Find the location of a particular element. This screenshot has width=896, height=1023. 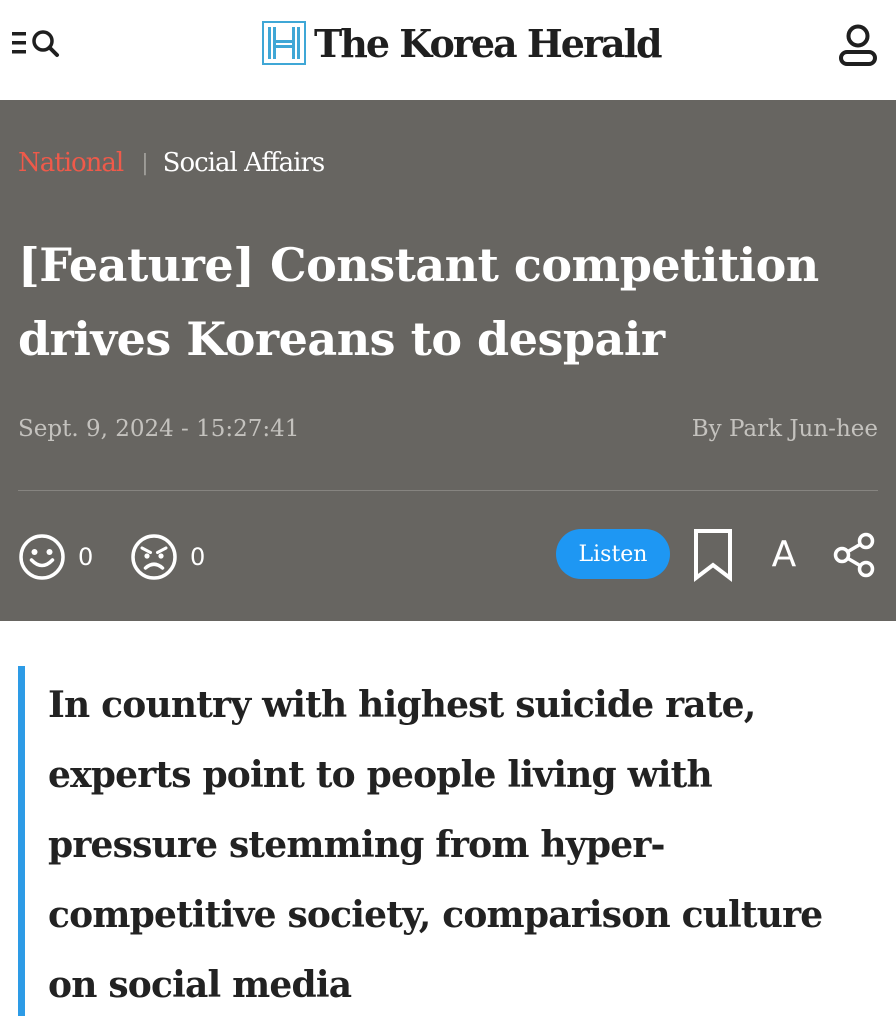

share-button is located at coordinates (854, 555).